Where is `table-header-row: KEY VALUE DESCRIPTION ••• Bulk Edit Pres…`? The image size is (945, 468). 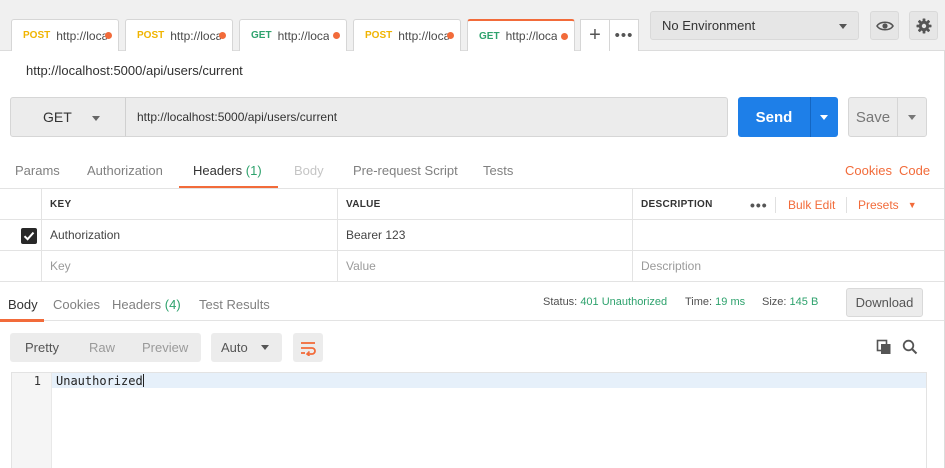 table-header-row: KEY VALUE DESCRIPTION ••• Bulk Edit Pres… is located at coordinates (472, 204).